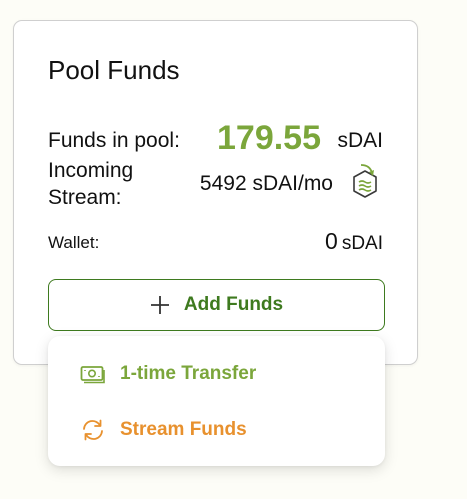 This screenshot has width=467, height=499. I want to click on plus-icon, so click(159, 305).